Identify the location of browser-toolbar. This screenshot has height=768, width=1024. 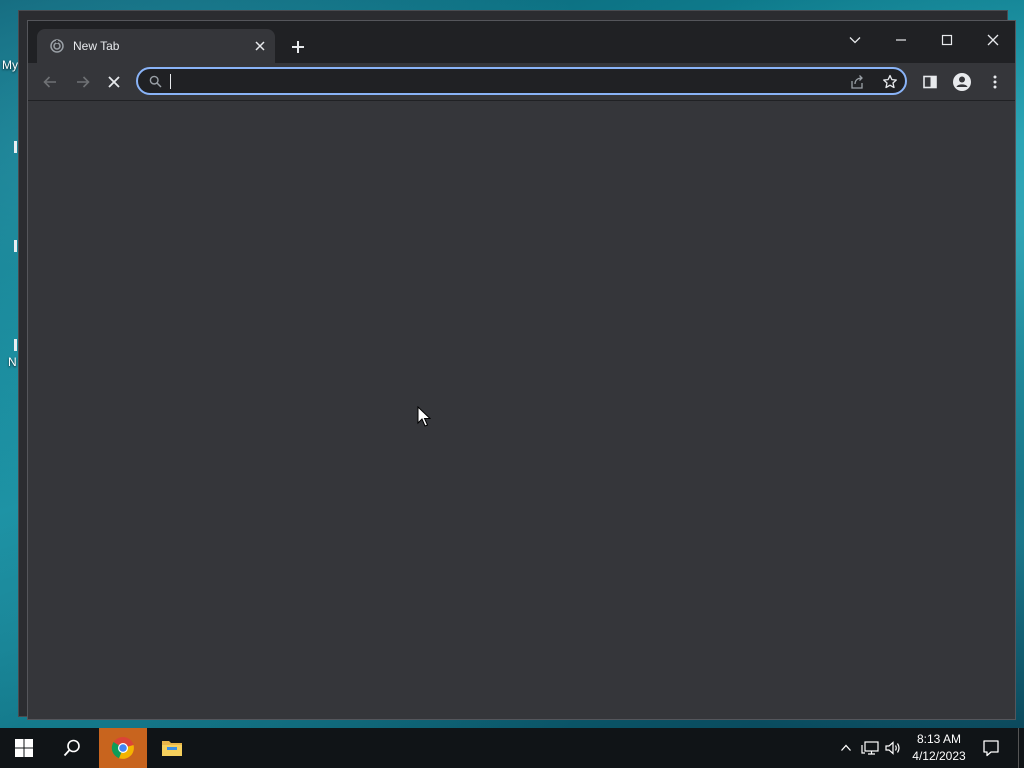
(521, 82).